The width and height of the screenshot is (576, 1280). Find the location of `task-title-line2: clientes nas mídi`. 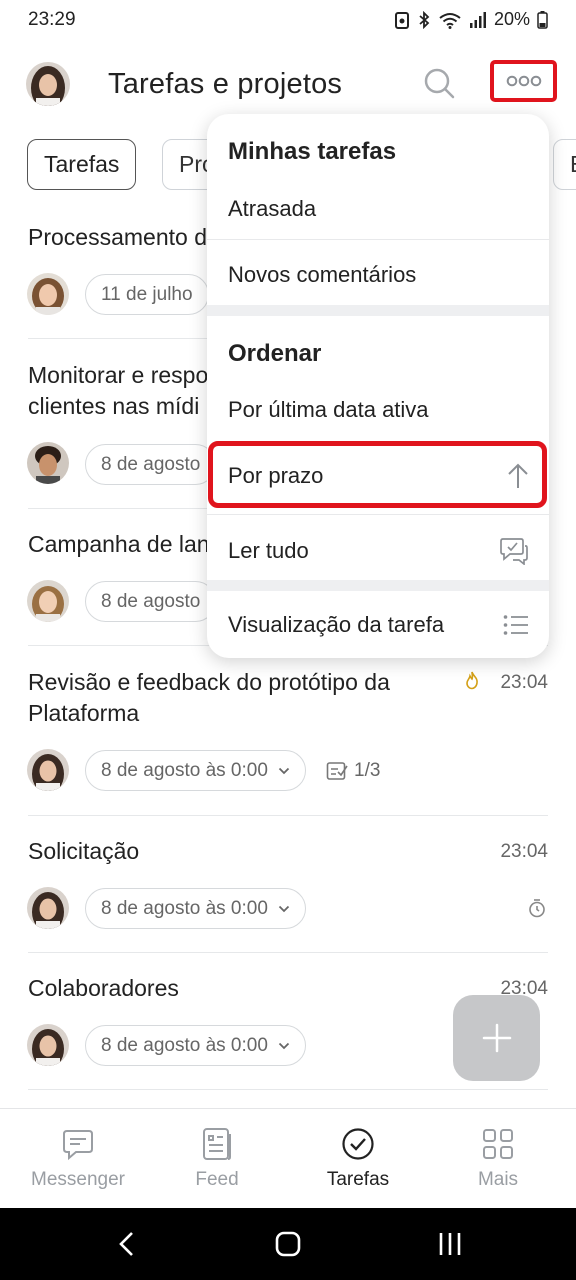

task-title-line2: clientes nas mídi is located at coordinates (114, 406).